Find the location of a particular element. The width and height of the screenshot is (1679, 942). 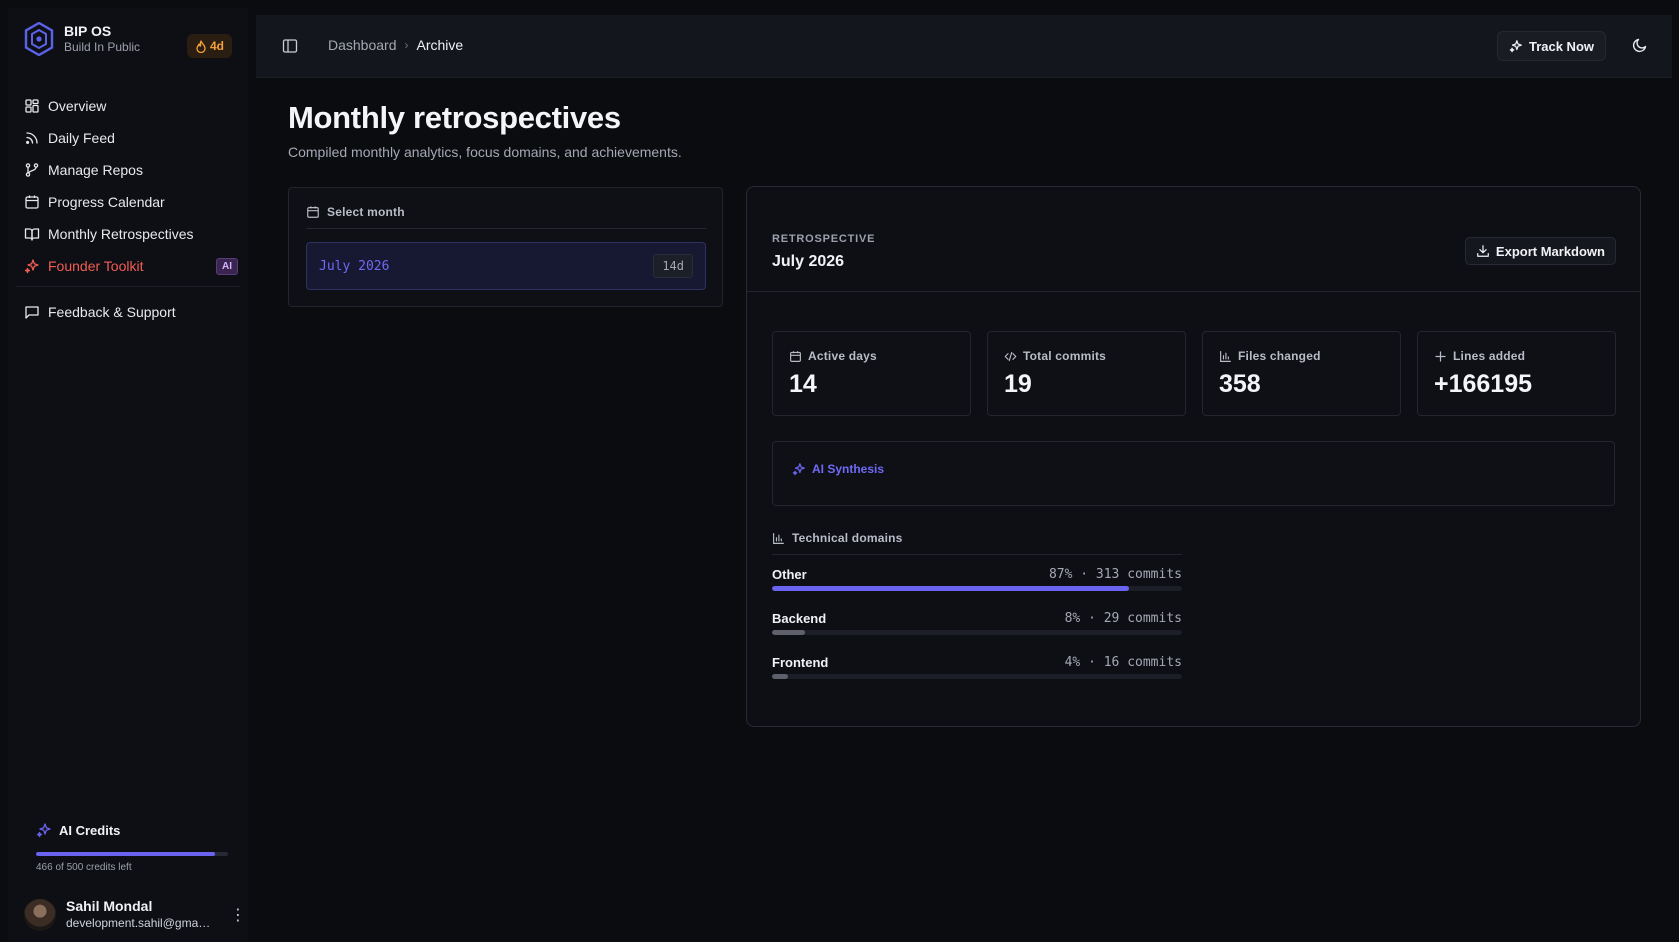

credits-progress-fill is located at coordinates (125, 854).